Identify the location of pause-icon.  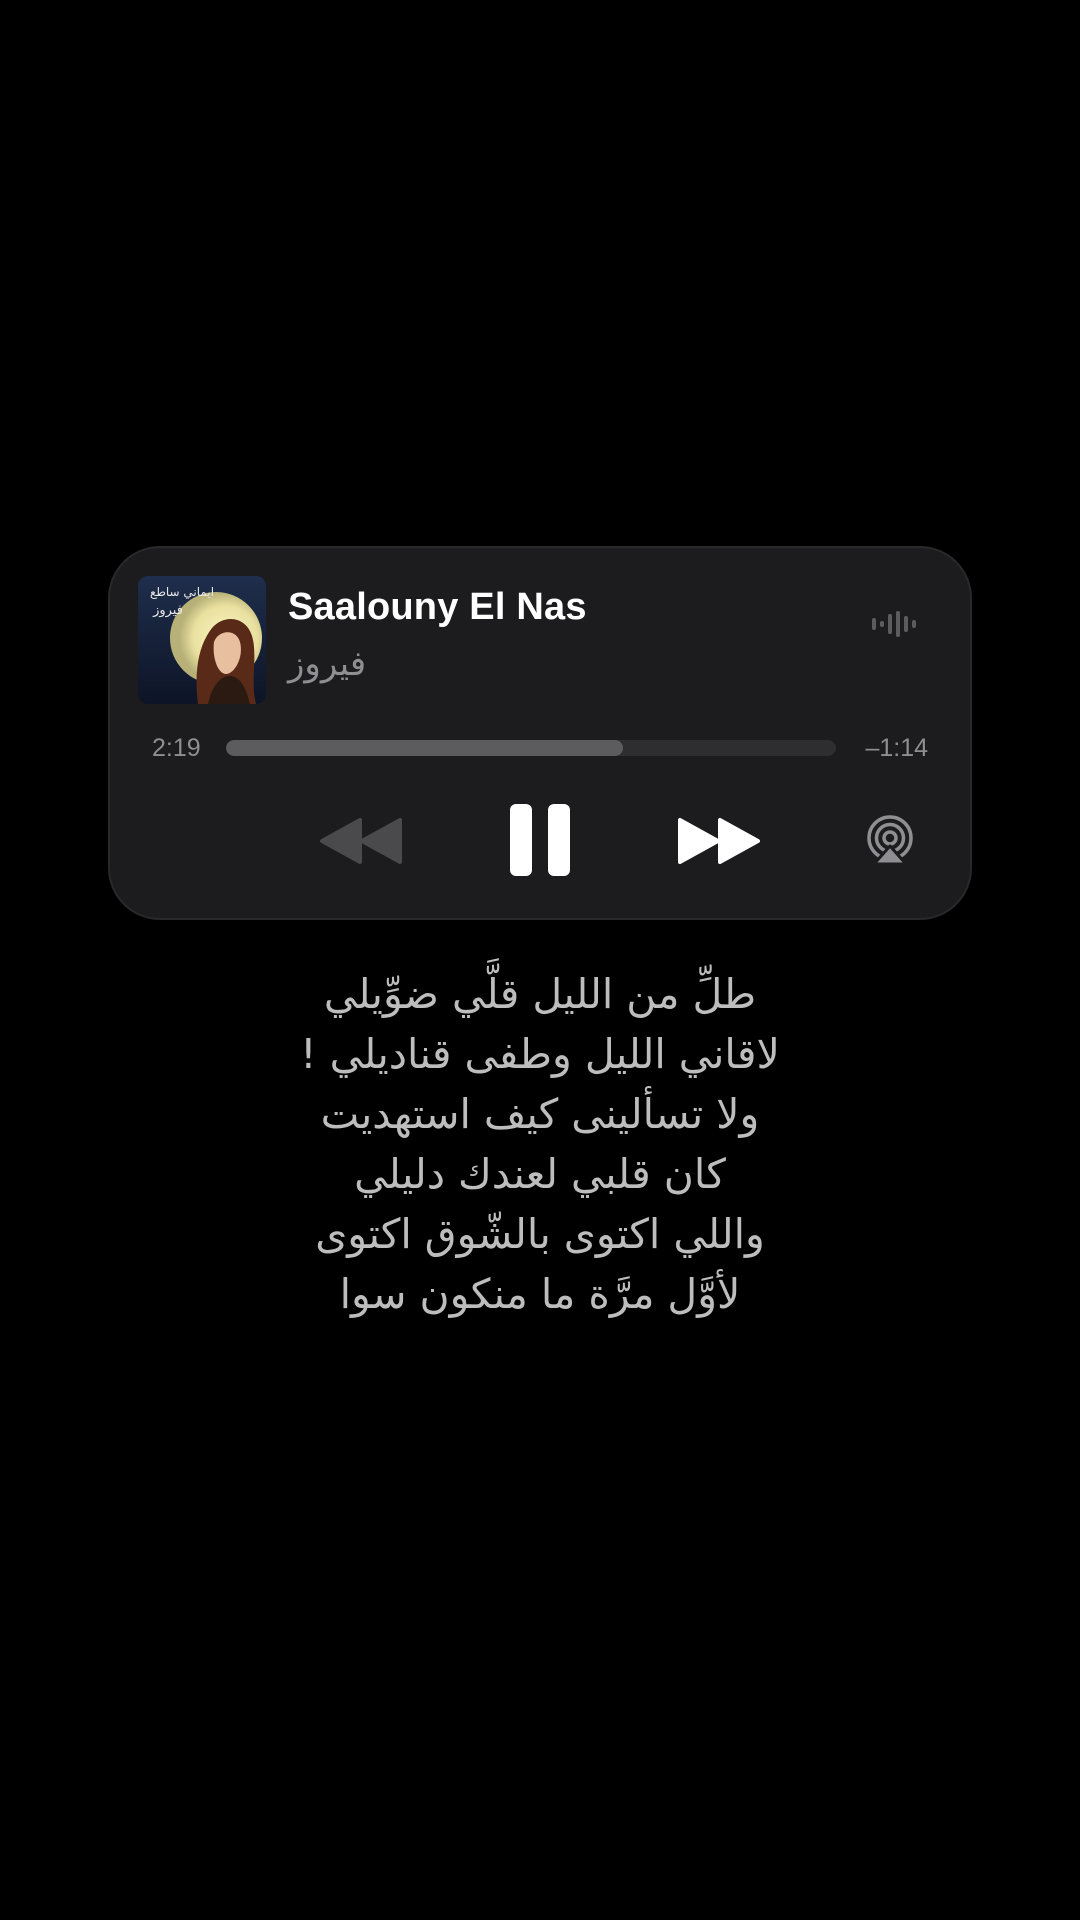
(540, 840).